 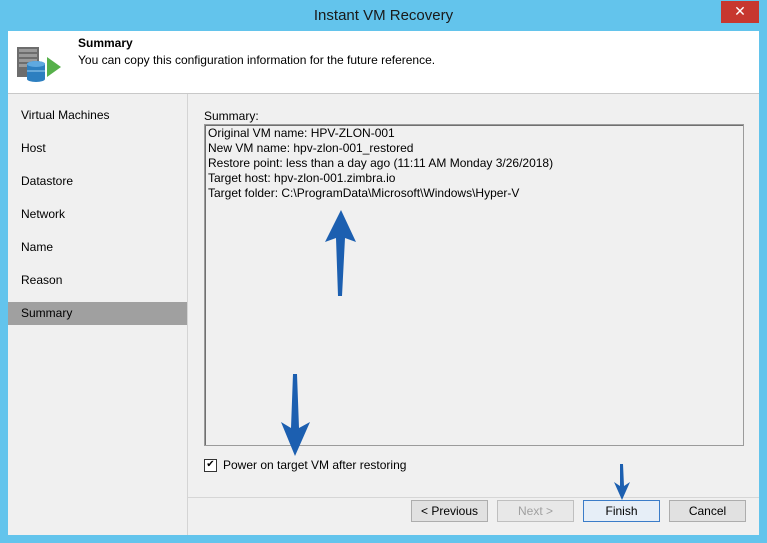 What do you see at coordinates (105, 43) in the screenshot?
I see `step-title: Summary` at bounding box center [105, 43].